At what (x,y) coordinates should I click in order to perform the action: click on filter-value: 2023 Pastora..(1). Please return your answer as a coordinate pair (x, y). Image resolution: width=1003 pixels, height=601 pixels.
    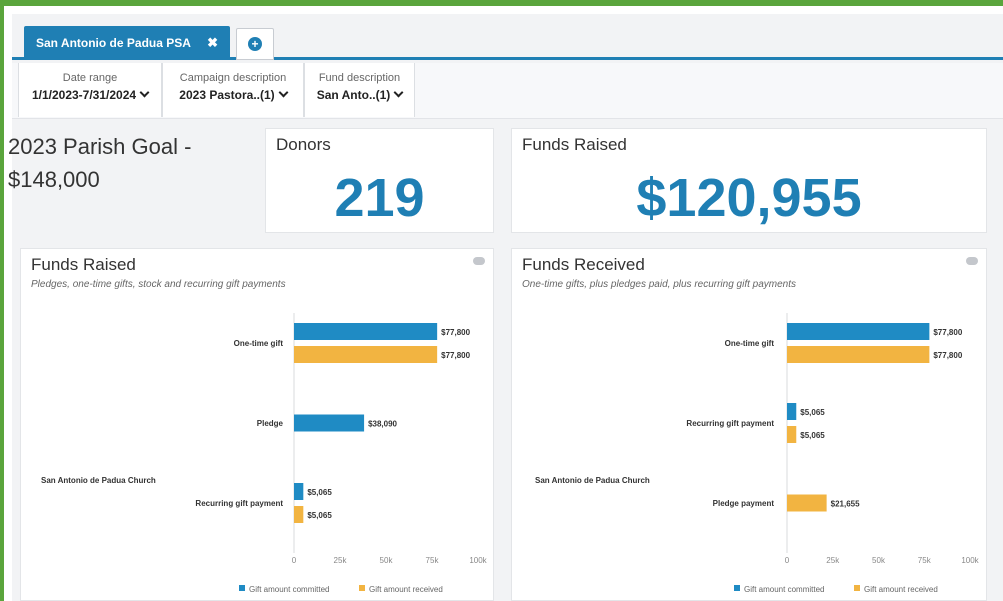
    Looking at the image, I should click on (227, 95).